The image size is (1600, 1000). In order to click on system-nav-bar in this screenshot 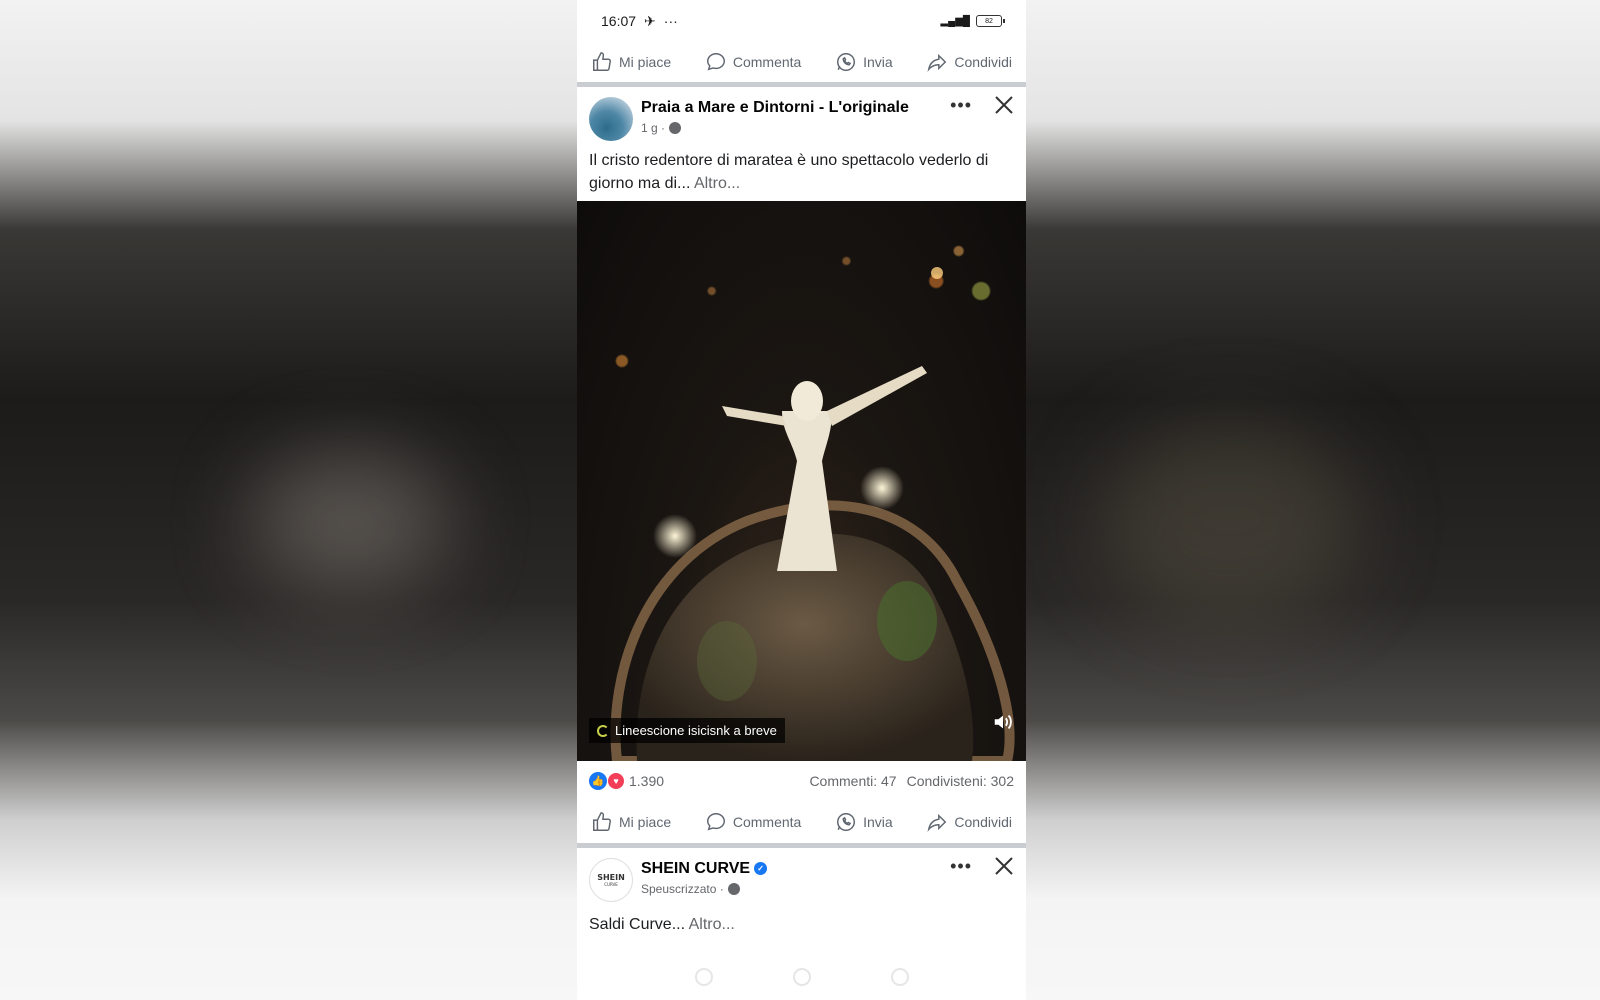, I will do `click(801, 977)`.